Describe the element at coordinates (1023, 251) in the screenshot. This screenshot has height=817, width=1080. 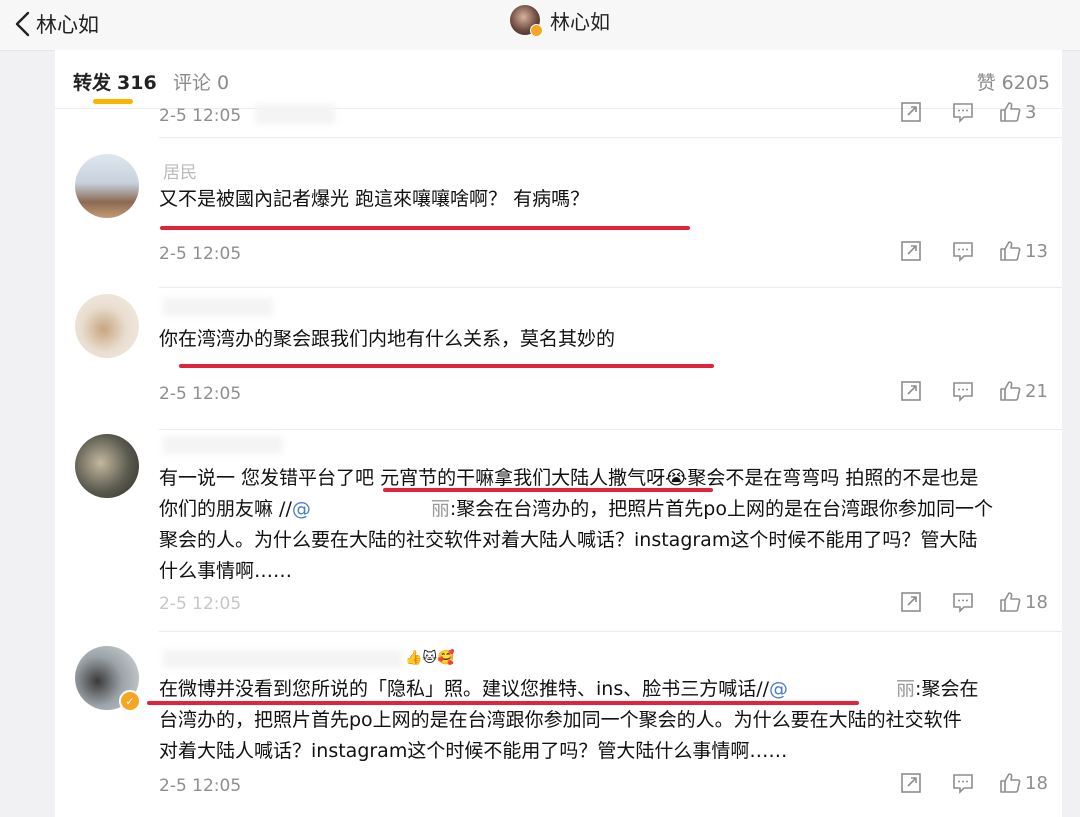
I see `like-button: 13` at that location.